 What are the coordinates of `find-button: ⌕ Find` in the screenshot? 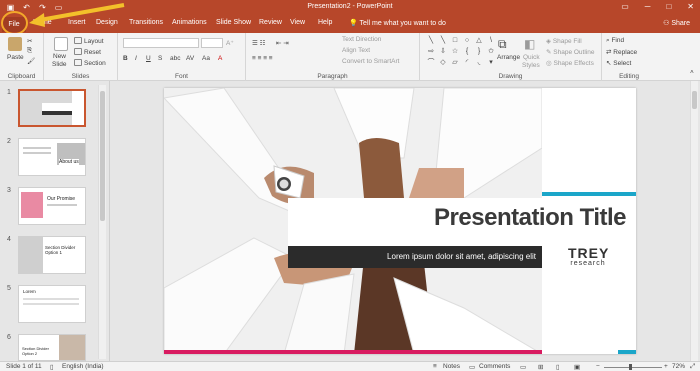 It's located at (615, 41).